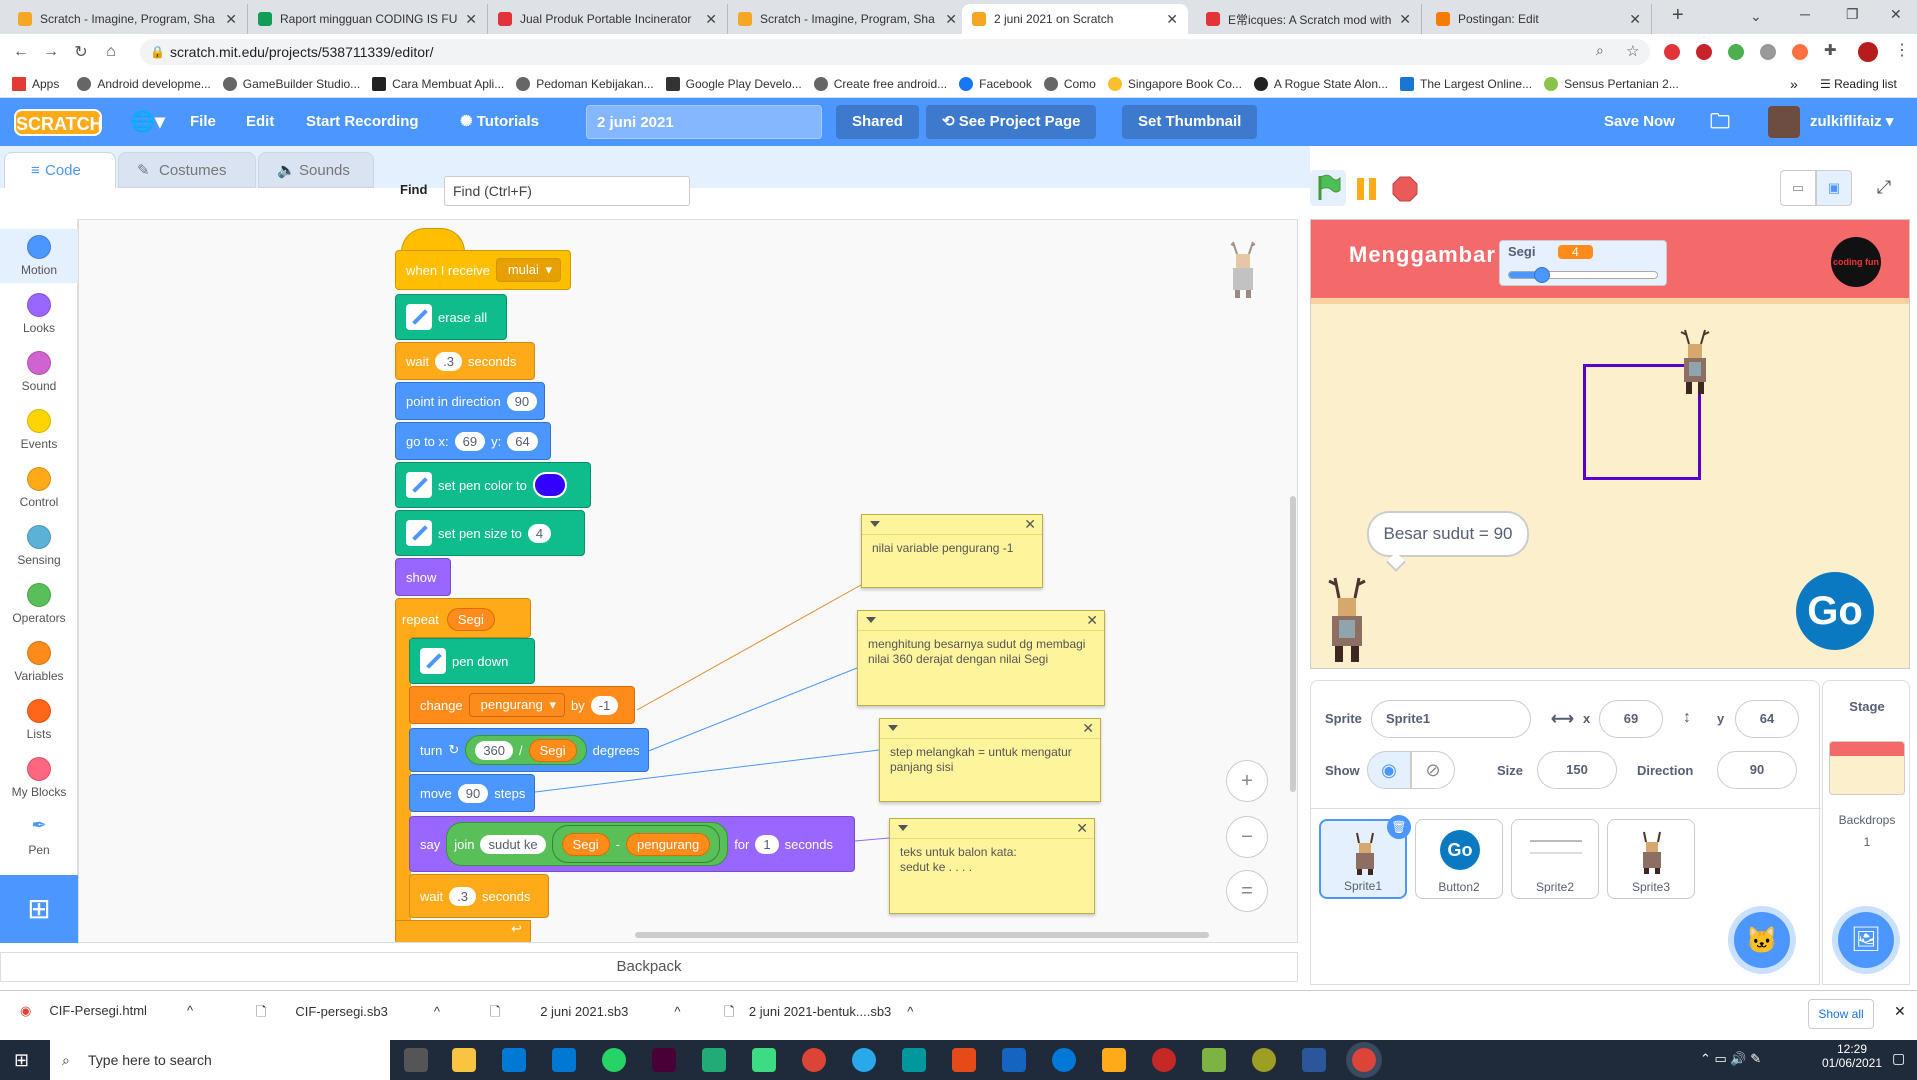 This screenshot has height=1080, width=1917. Describe the element at coordinates (567, 191) in the screenshot. I see `find-input: Find (Ctrl+F)` at that location.